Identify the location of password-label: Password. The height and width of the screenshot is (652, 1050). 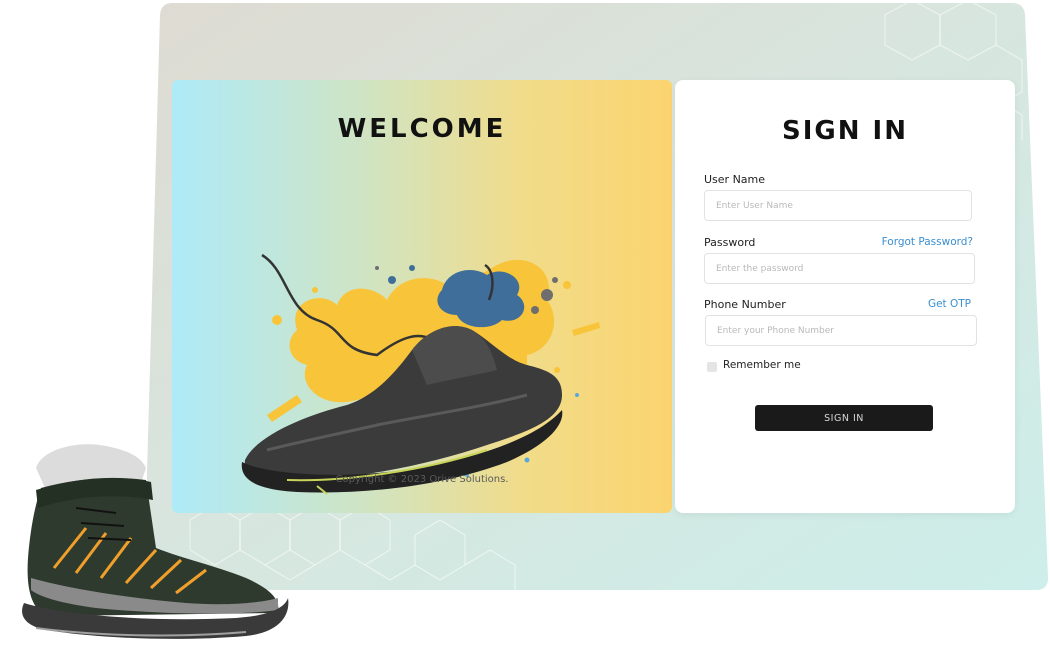
(730, 242).